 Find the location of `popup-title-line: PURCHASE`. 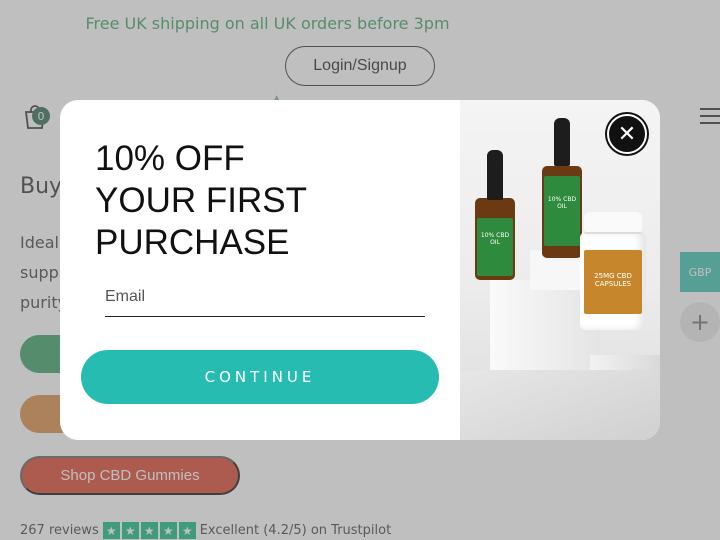

popup-title-line: PURCHASE is located at coordinates (192, 242).